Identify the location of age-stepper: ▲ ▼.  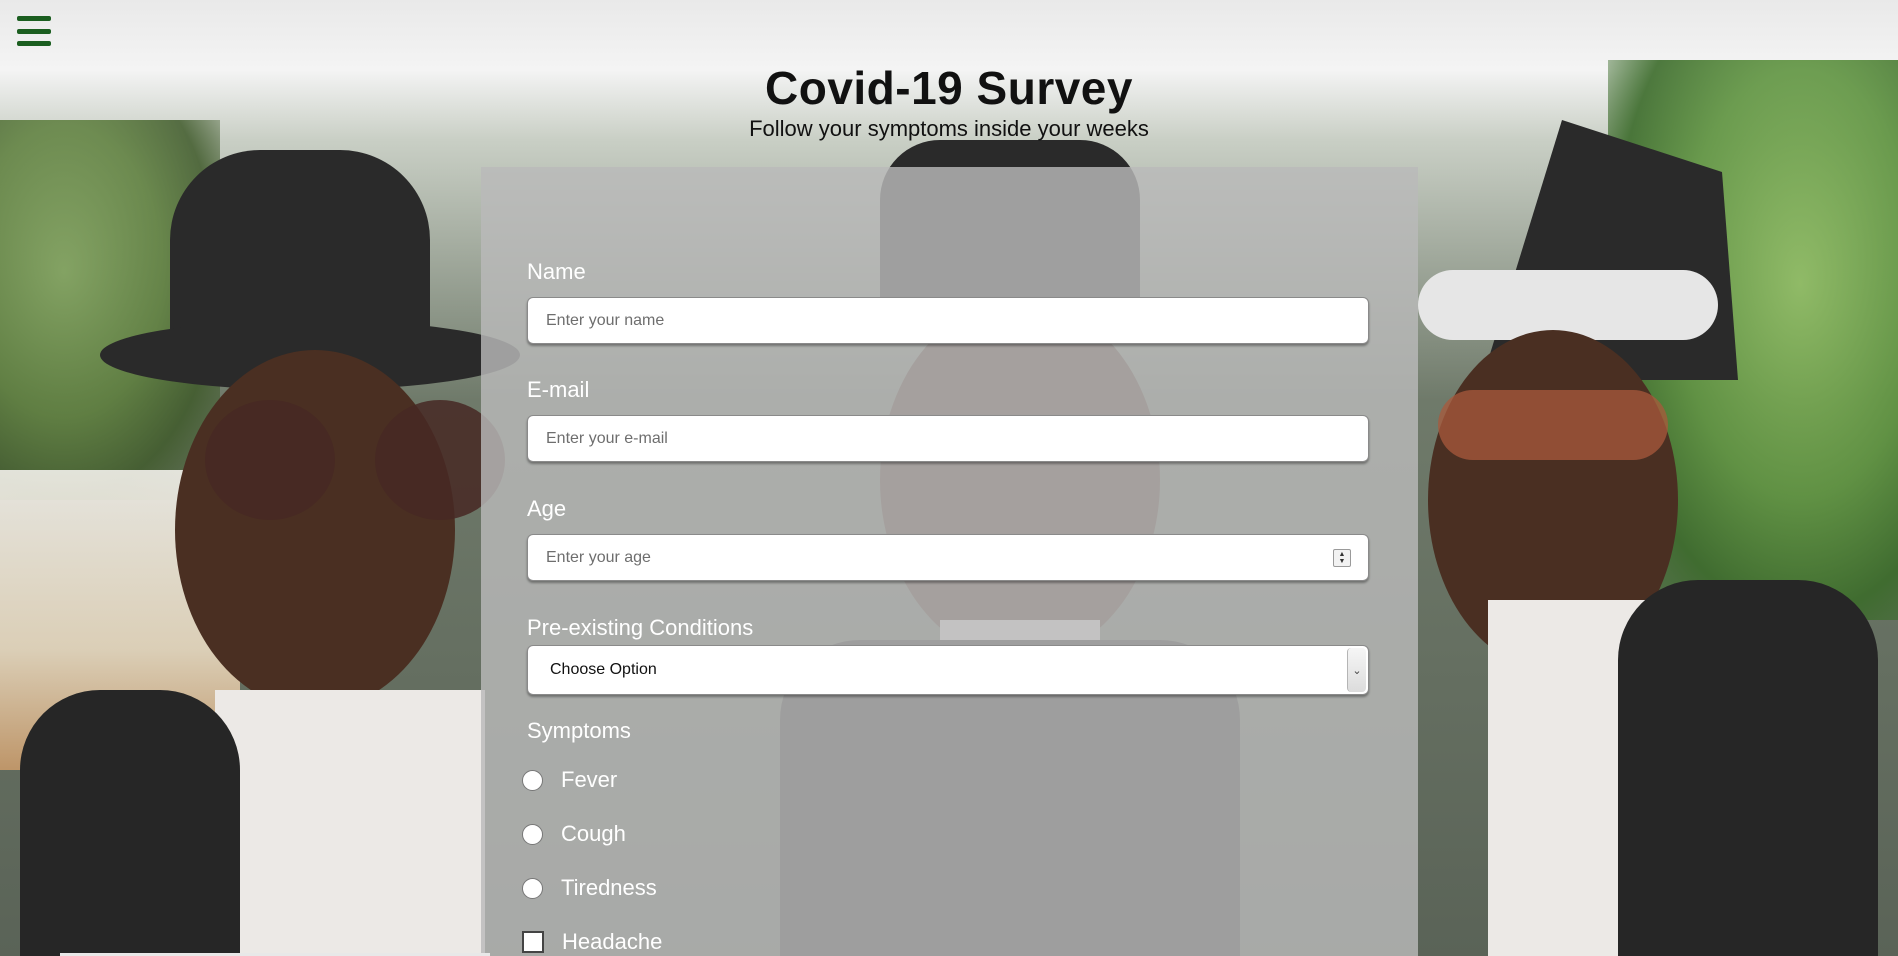
(1342, 558).